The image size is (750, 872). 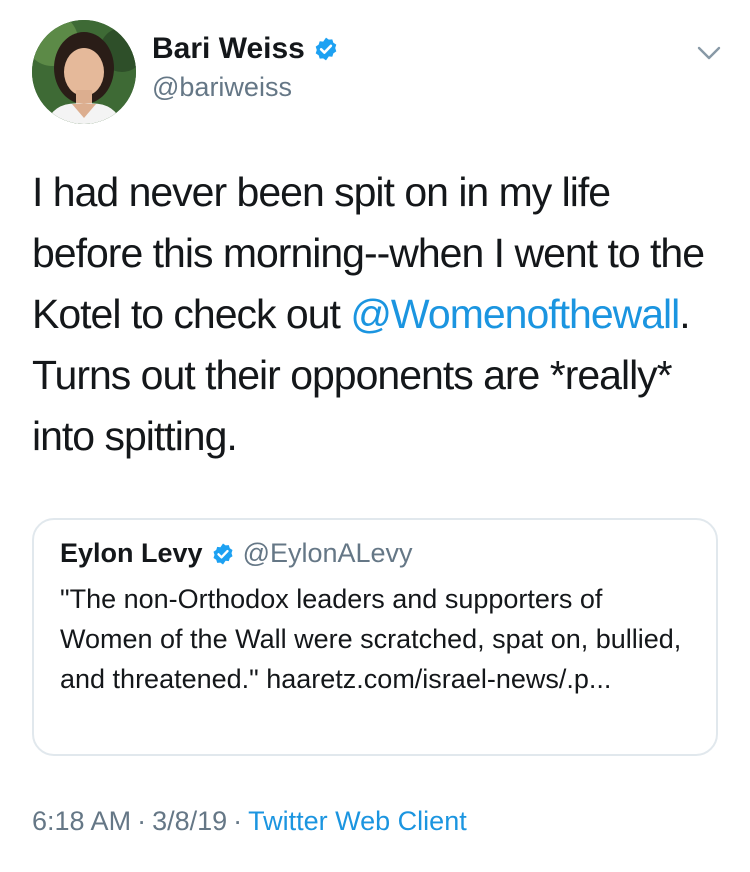 I want to click on quoted-author-handle: @EylonALevy, so click(x=327, y=553).